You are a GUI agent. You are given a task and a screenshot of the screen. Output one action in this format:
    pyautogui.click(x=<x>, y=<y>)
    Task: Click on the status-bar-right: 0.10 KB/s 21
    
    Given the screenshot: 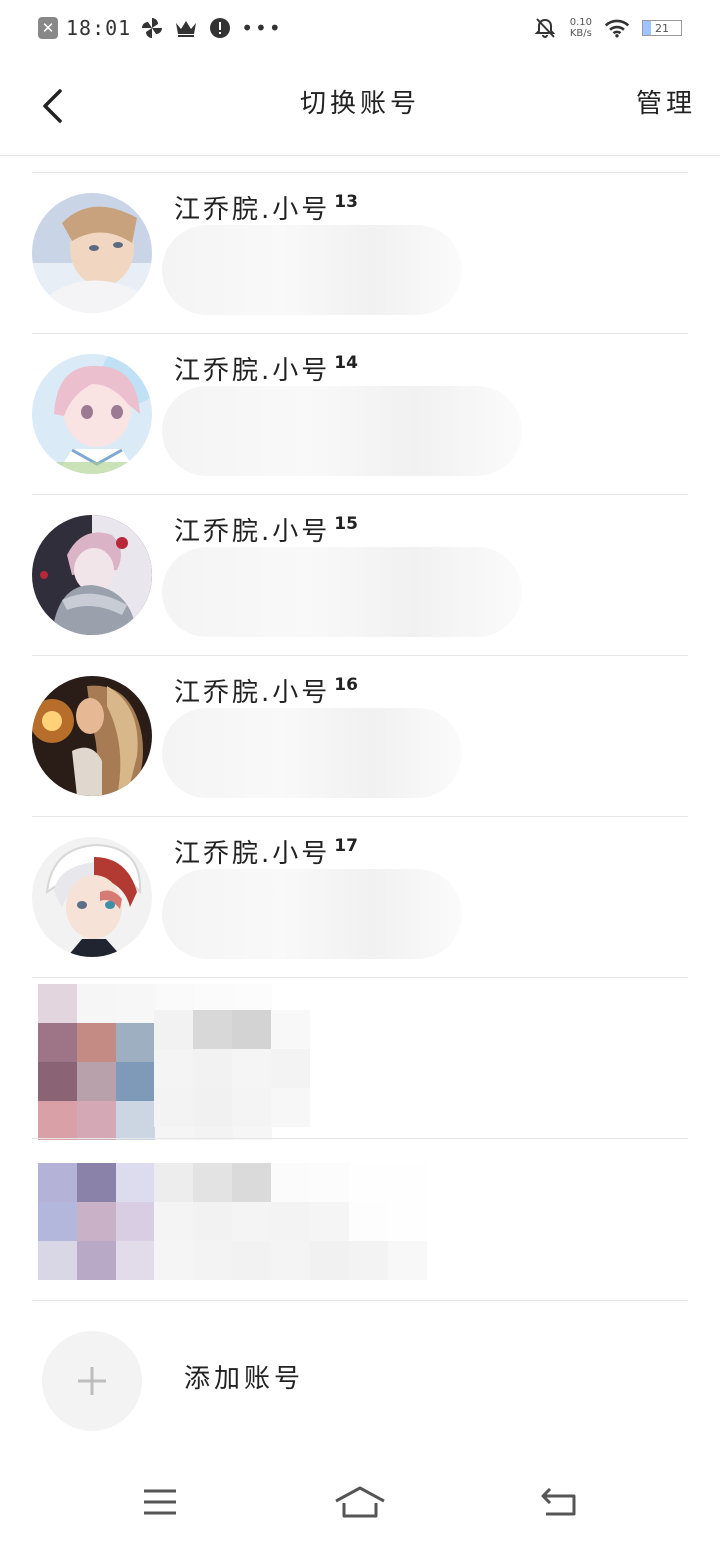 What is the action you would take?
    pyautogui.click(x=607, y=28)
    